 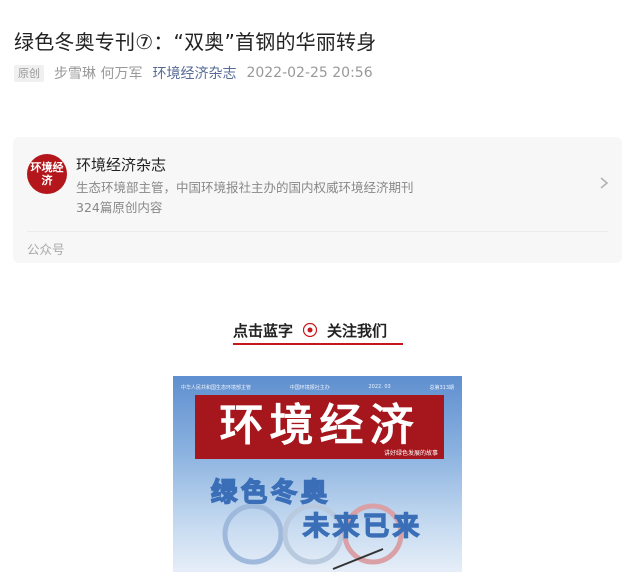 What do you see at coordinates (29, 73) in the screenshot?
I see `original-tag: 原创` at bounding box center [29, 73].